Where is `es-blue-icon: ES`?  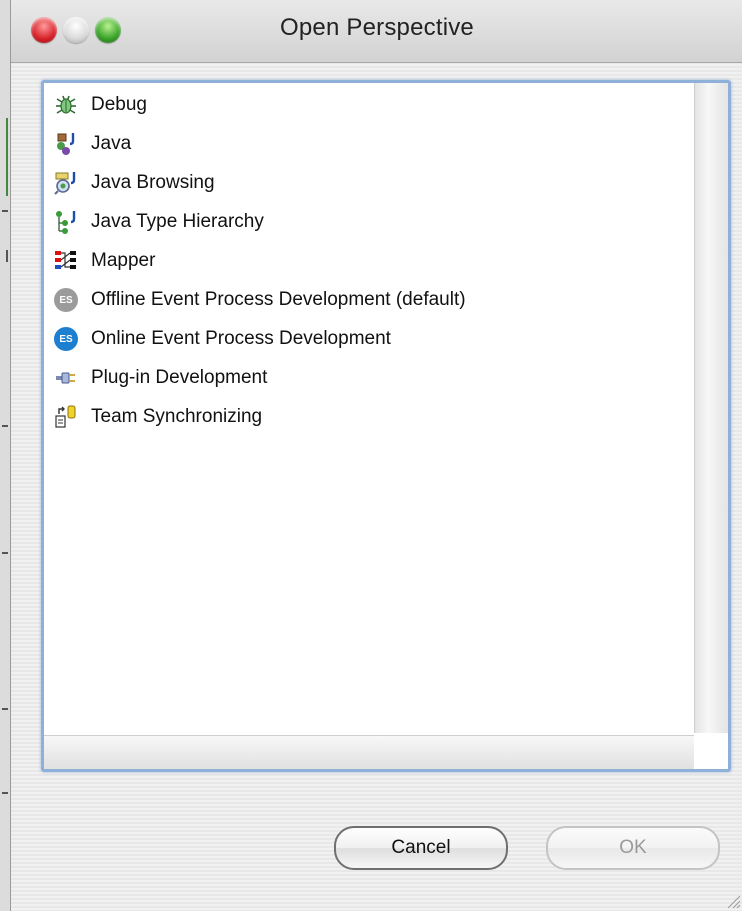
es-blue-icon: ES is located at coordinates (66, 339).